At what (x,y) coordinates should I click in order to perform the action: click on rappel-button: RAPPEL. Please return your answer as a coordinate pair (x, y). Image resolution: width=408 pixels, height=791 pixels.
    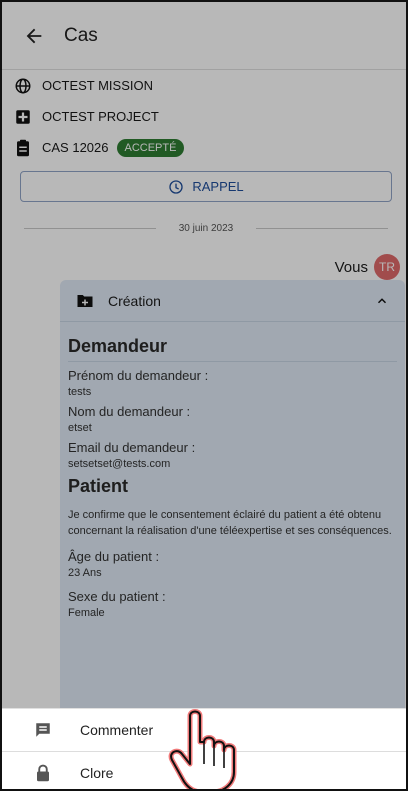
    Looking at the image, I should click on (206, 186).